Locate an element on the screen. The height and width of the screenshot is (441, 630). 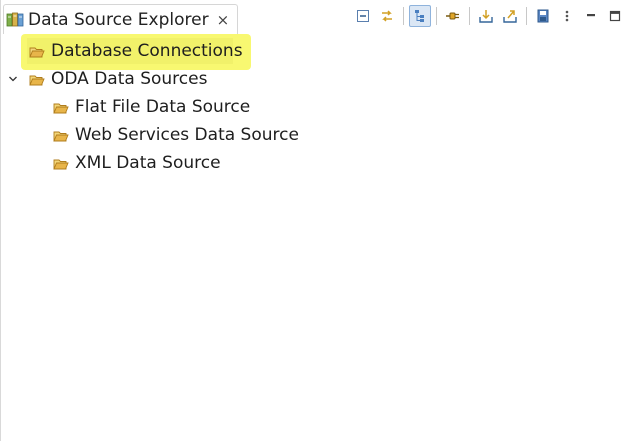
tree-item-web-services-data-source: Web Services Data Source is located at coordinates (176, 135).